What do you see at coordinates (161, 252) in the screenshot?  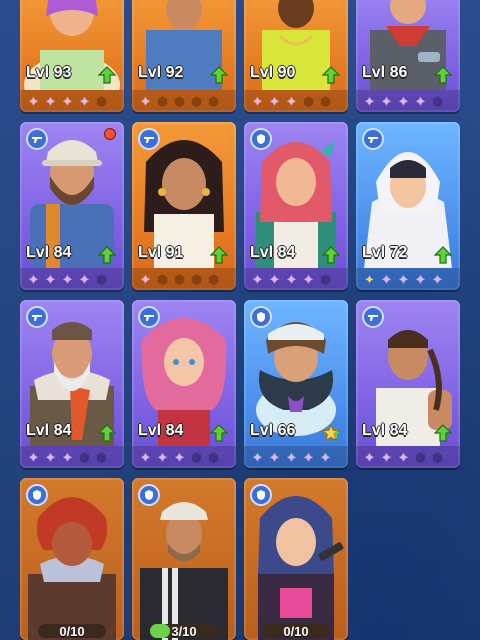 I see `hero-level: Lvl 91` at bounding box center [161, 252].